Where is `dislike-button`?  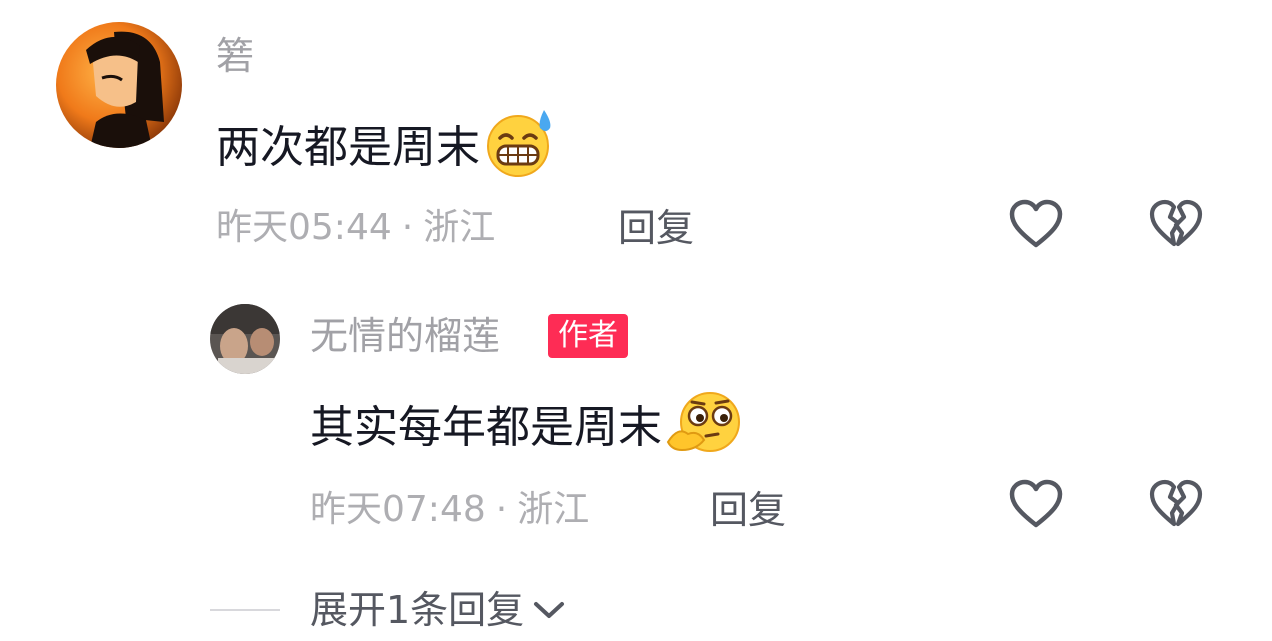
dislike-button is located at coordinates (1176, 226).